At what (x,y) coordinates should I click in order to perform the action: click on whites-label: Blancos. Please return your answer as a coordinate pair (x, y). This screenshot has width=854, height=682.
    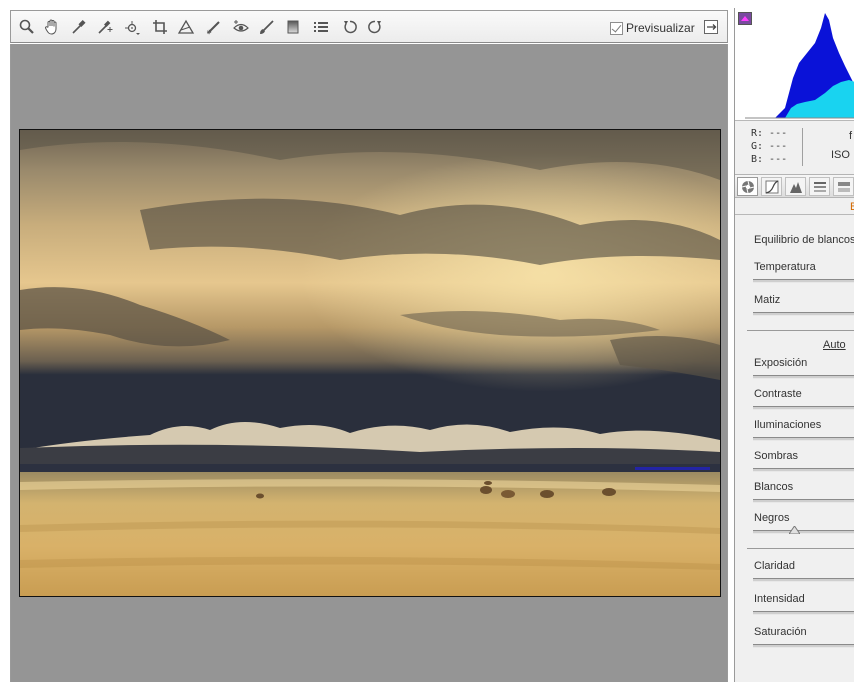
    Looking at the image, I should click on (774, 487).